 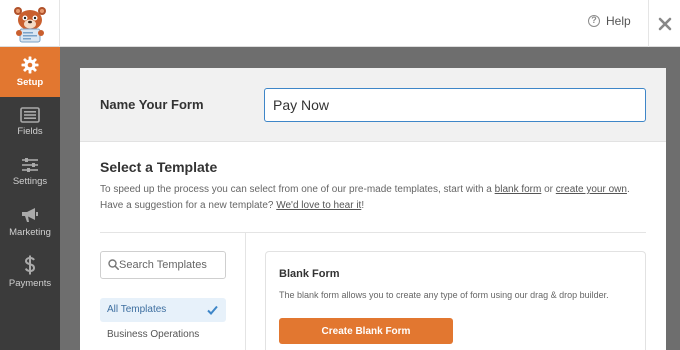 I want to click on close-button, so click(x=664, y=23).